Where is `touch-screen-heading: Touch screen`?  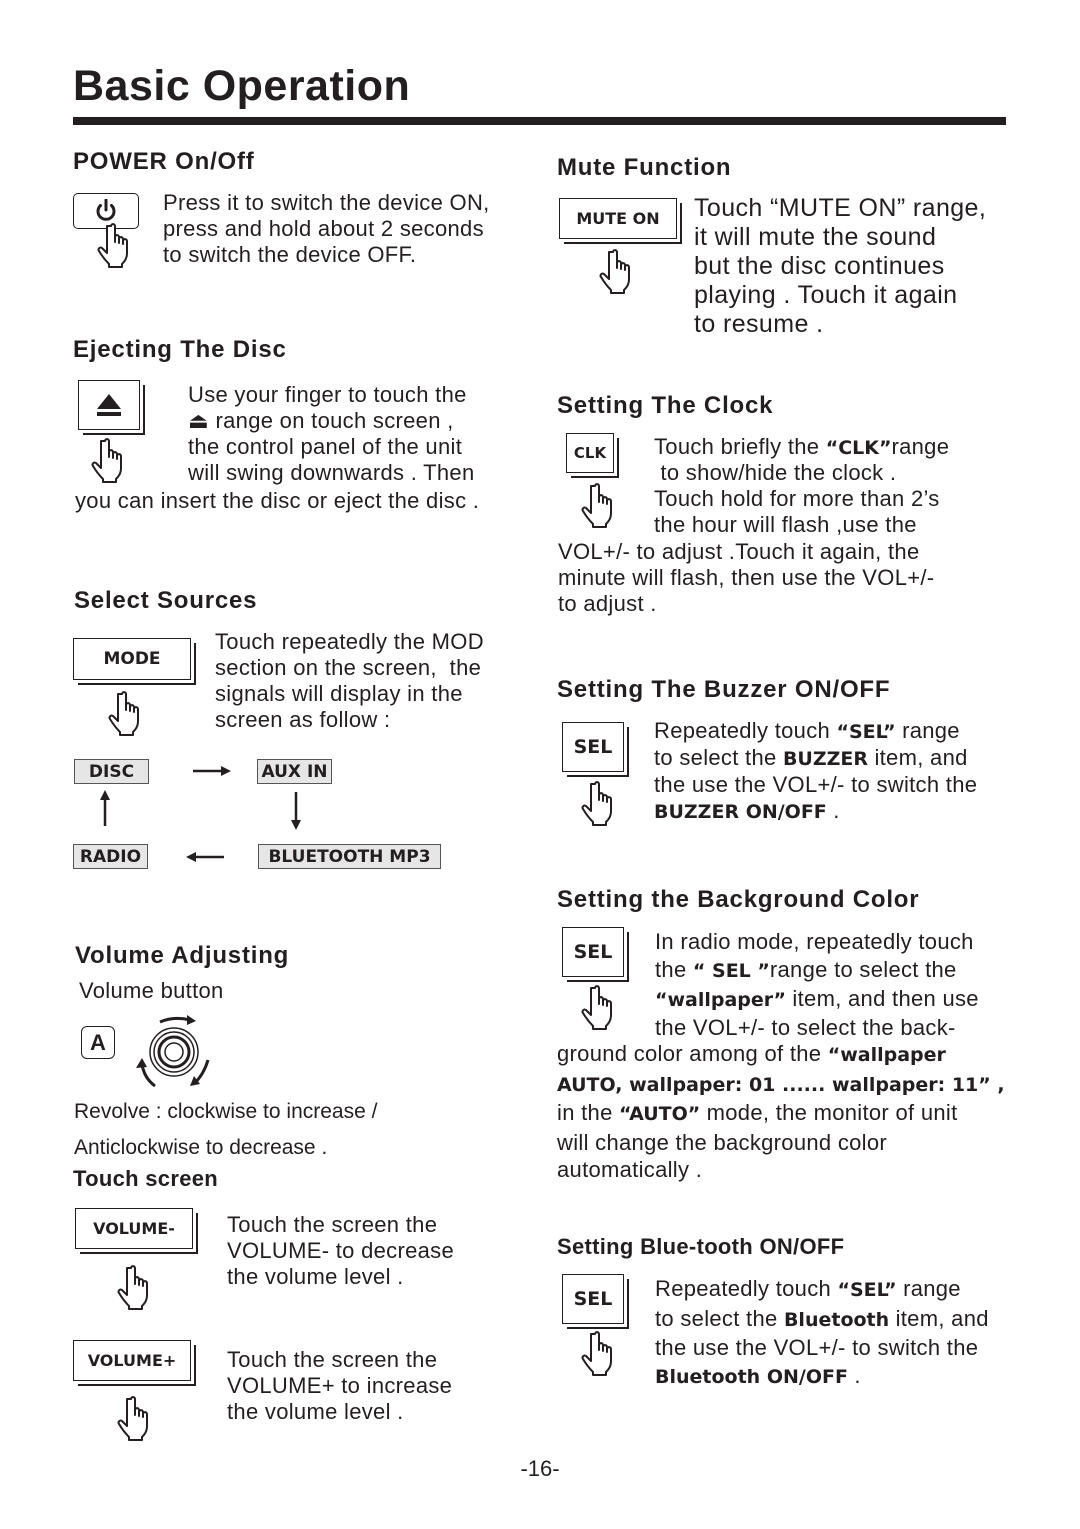 touch-screen-heading: Touch screen is located at coordinates (146, 1178).